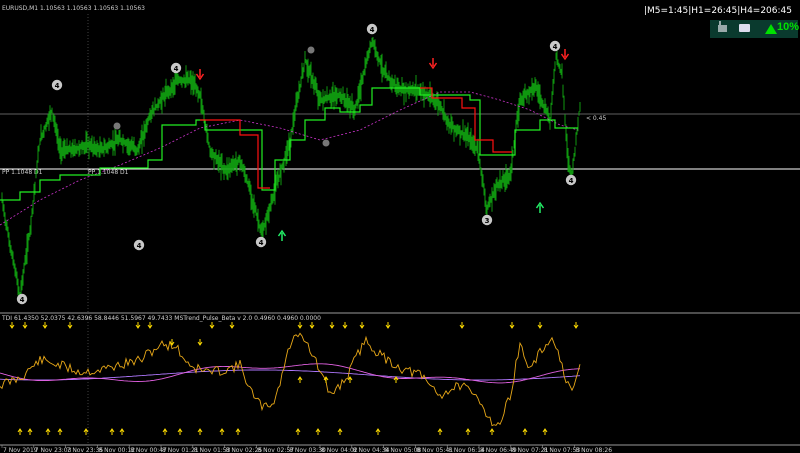 The width and height of the screenshot is (800, 453). Describe the element at coordinates (744, 28) in the screenshot. I see `briefcase-icon` at that location.